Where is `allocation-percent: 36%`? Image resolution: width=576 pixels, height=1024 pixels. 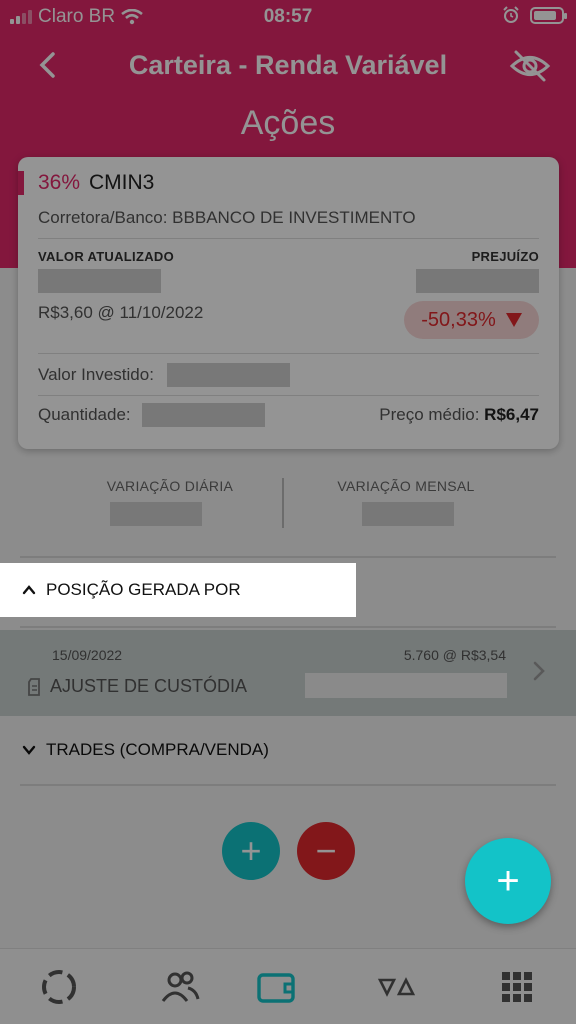
allocation-percent: 36% is located at coordinates (59, 182).